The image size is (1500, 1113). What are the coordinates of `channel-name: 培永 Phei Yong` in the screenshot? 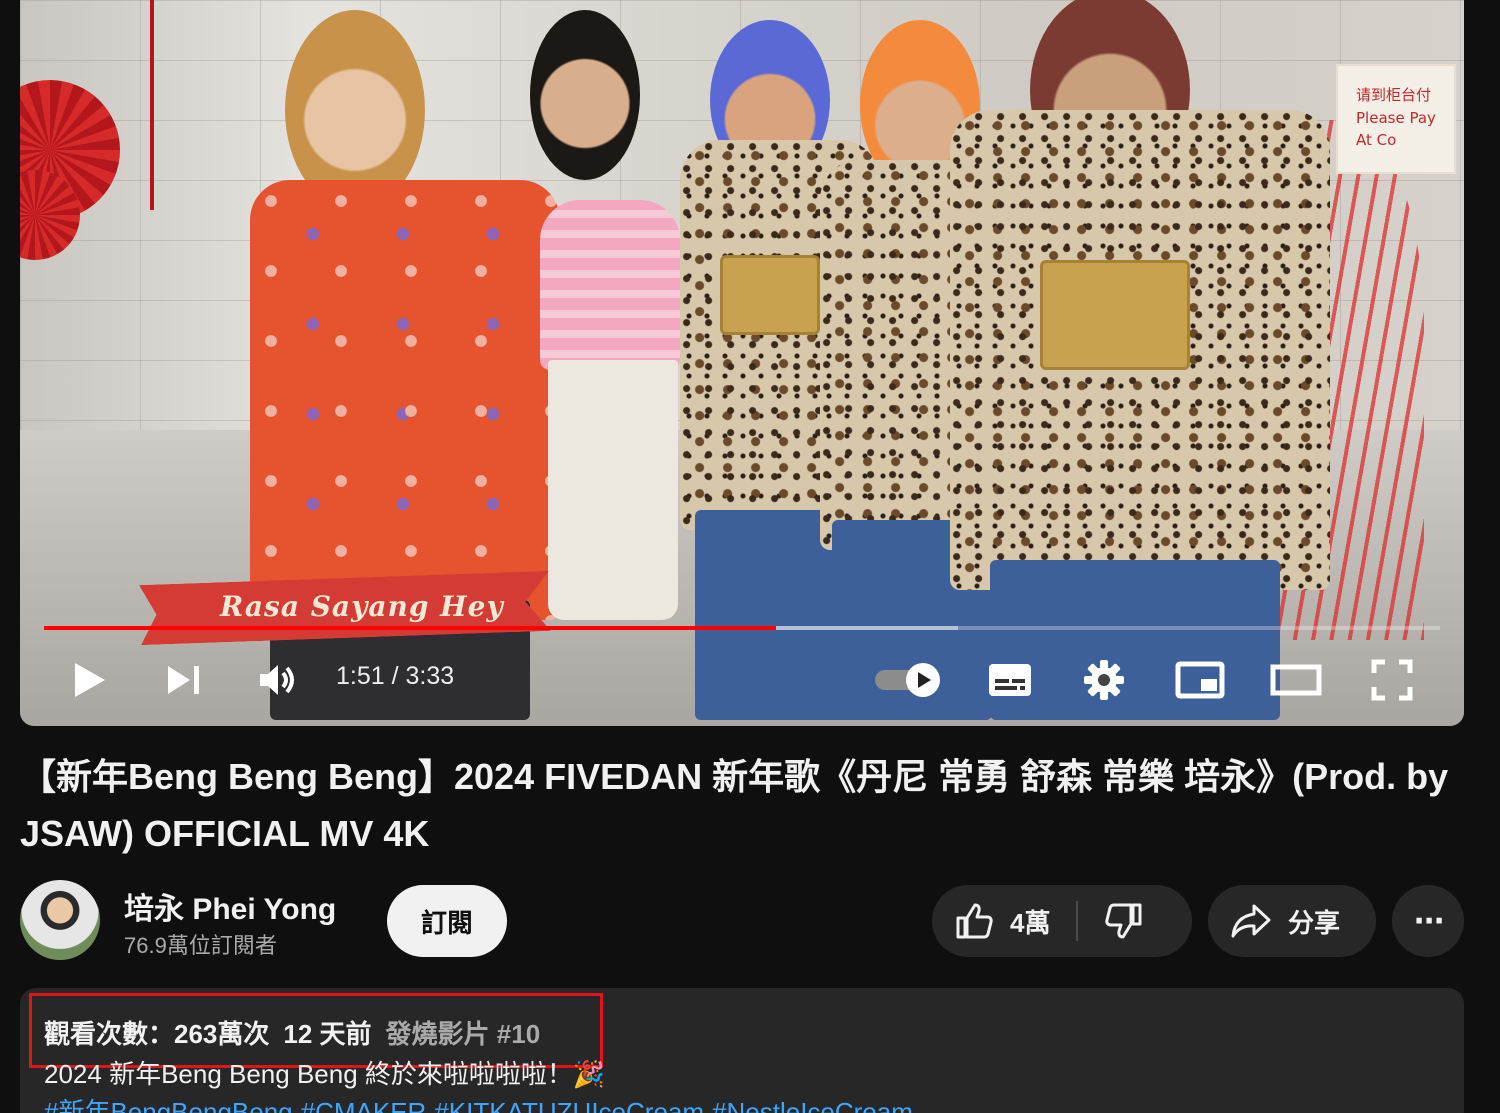 It's located at (230, 906).